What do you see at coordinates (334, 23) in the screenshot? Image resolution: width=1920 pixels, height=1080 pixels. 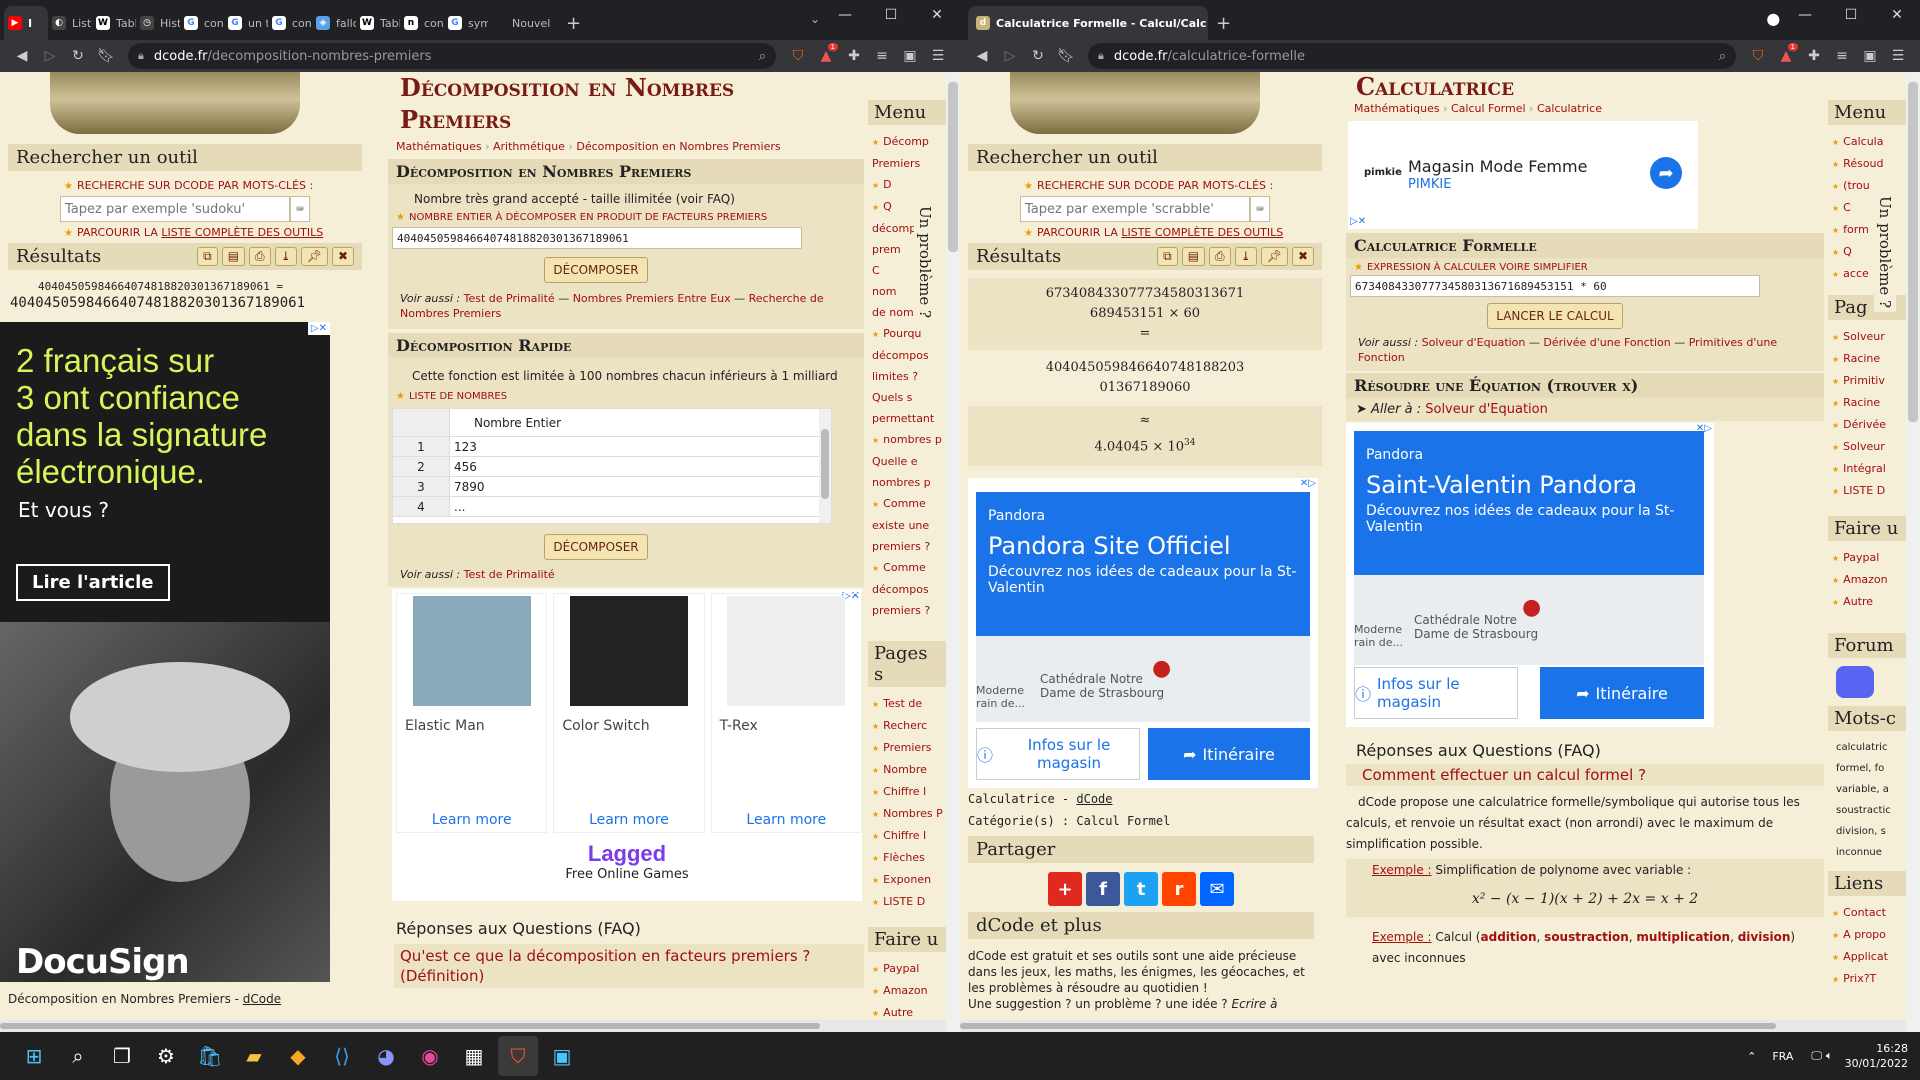 I see `tab-8: ◈ fallo` at bounding box center [334, 23].